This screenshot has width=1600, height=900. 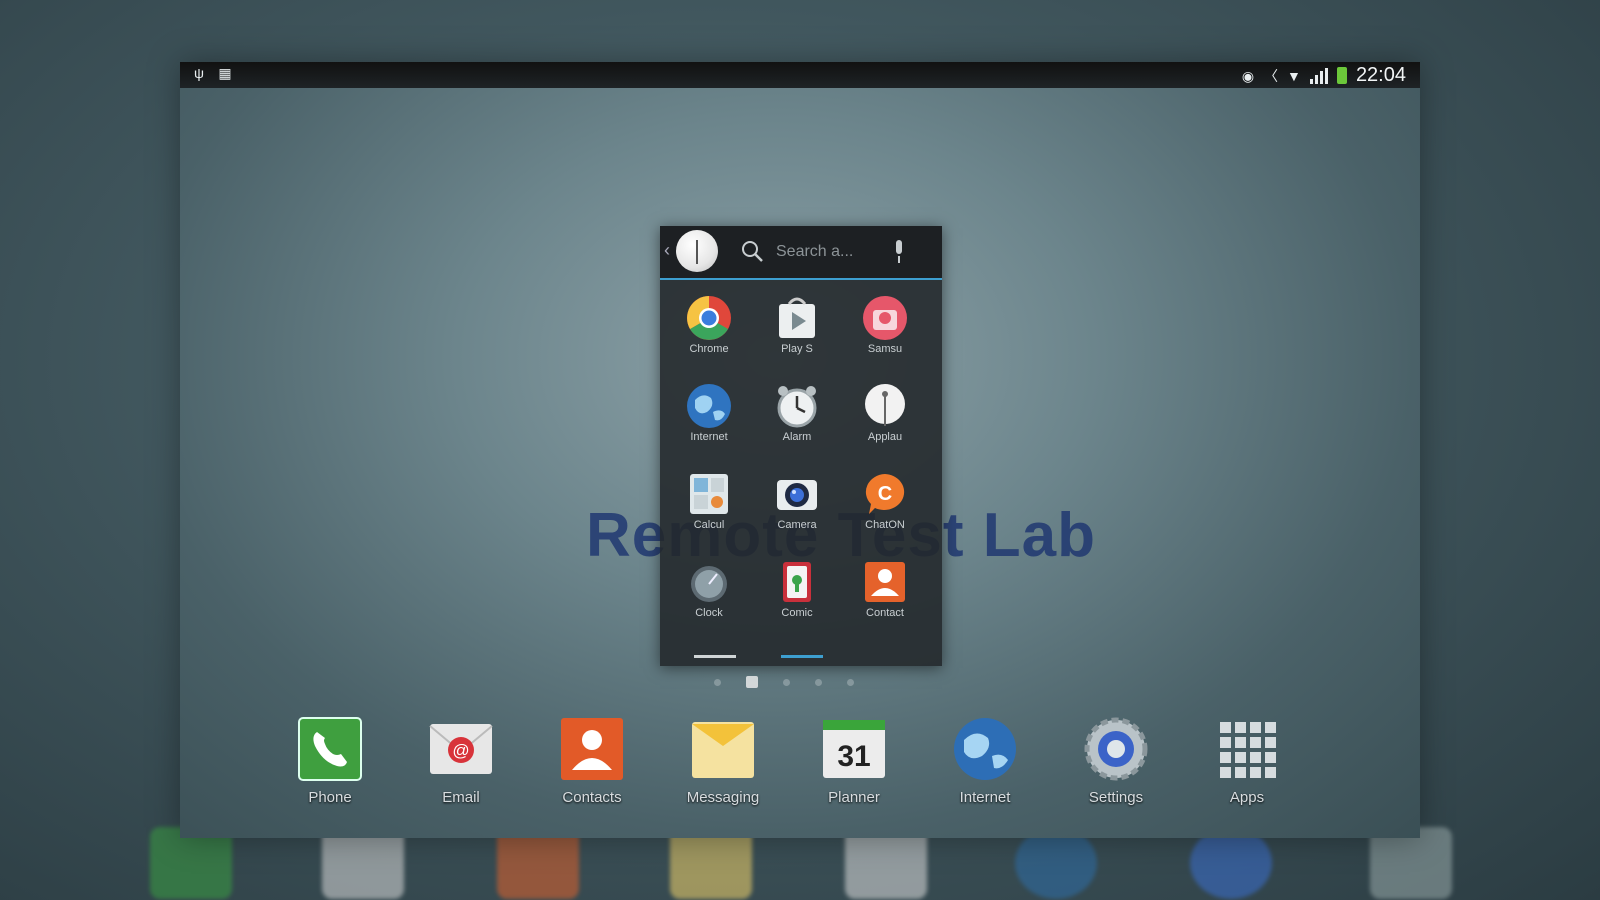 I want to click on dock-label: Internet, so click(x=985, y=797).